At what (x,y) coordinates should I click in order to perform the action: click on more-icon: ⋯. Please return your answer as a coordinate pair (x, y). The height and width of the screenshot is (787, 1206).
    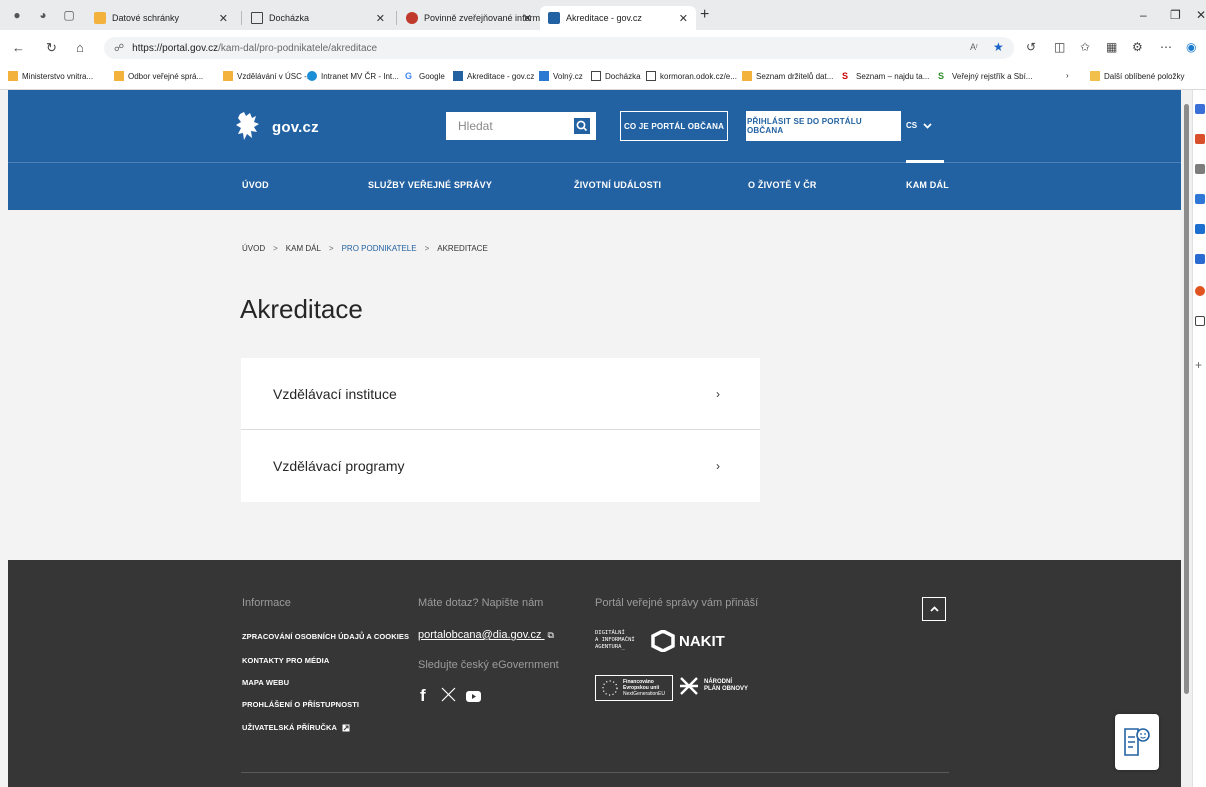
    Looking at the image, I should click on (1166, 47).